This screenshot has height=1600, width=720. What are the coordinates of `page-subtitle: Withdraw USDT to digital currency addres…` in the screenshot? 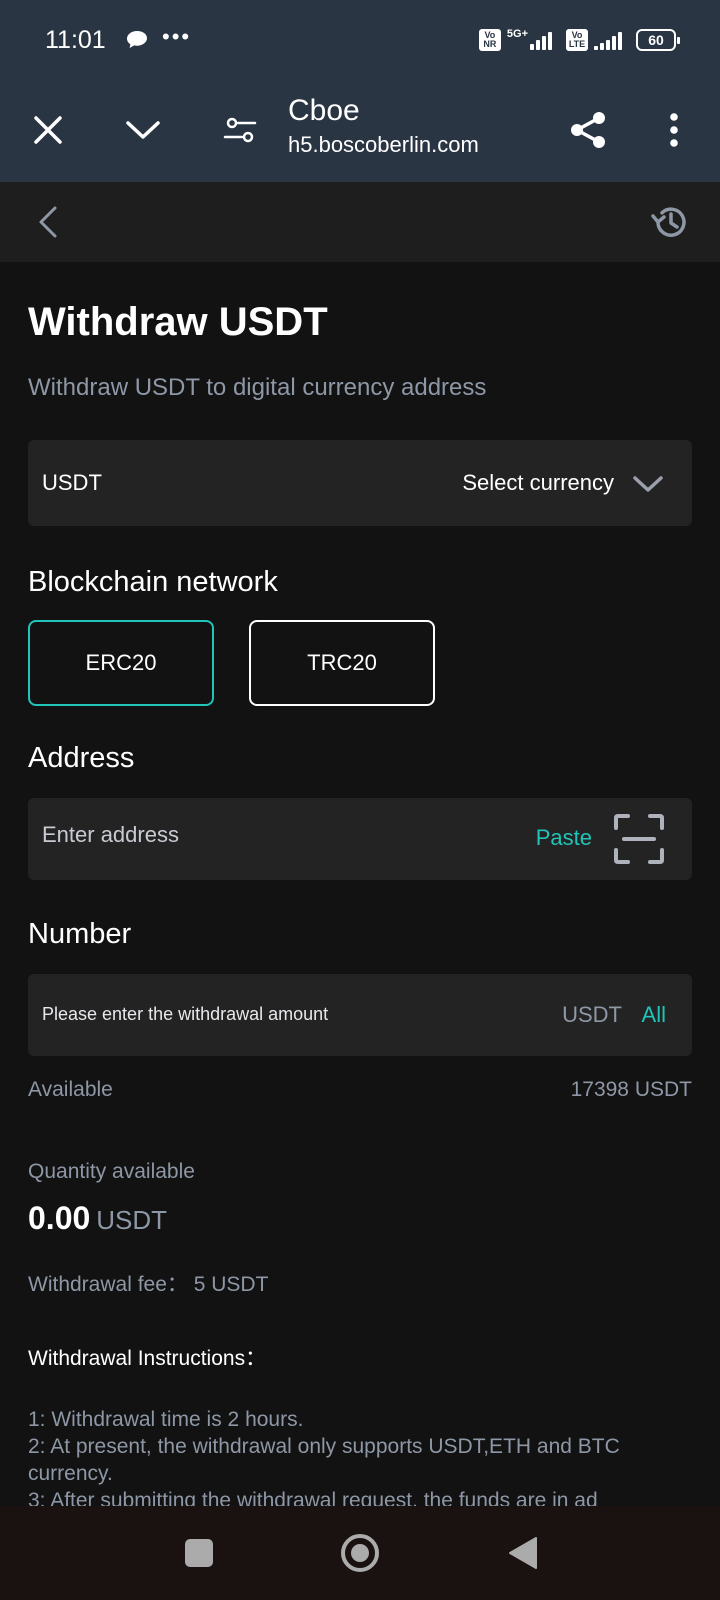 It's located at (257, 387).